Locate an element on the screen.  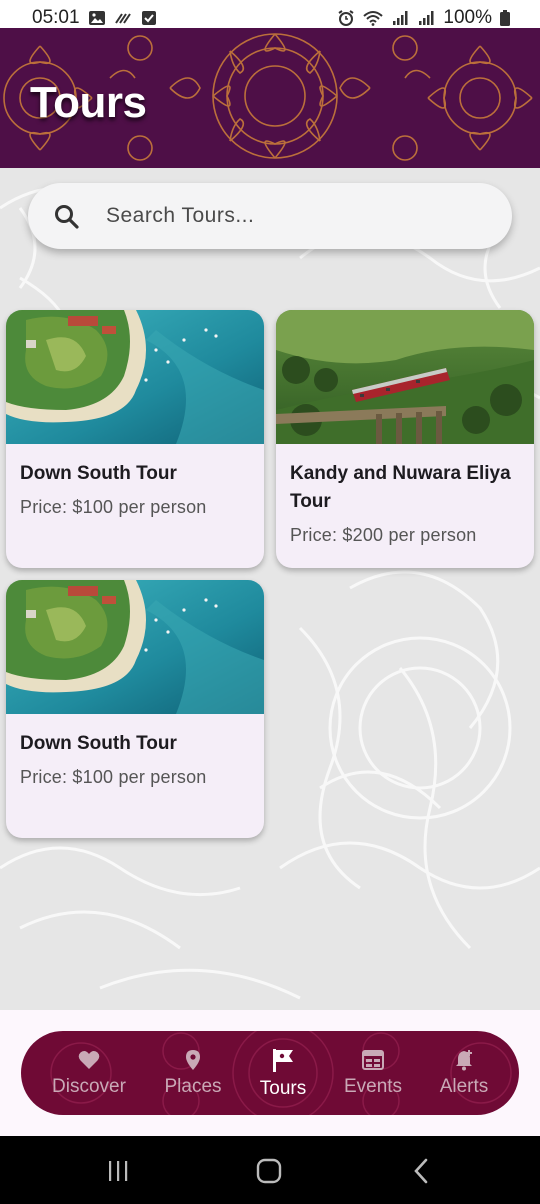
wifi-icon is located at coordinates (373, 18).